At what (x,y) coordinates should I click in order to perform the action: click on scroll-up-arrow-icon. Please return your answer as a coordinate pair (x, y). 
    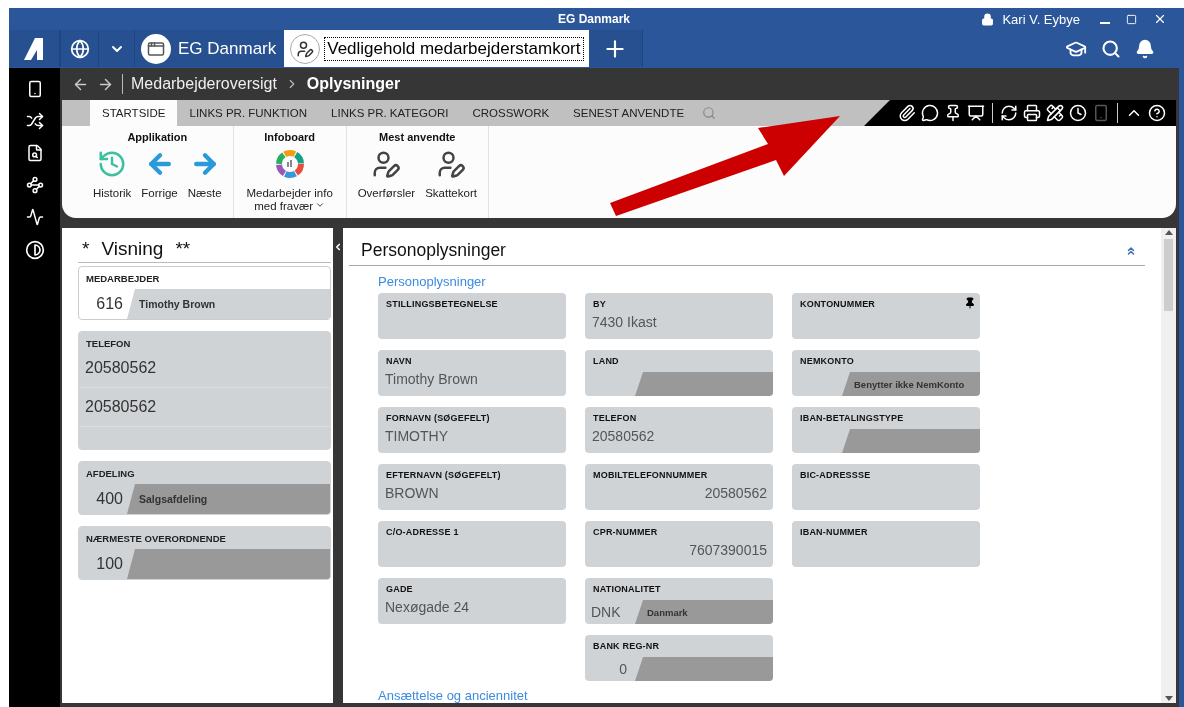
    Looking at the image, I should click on (1168, 232).